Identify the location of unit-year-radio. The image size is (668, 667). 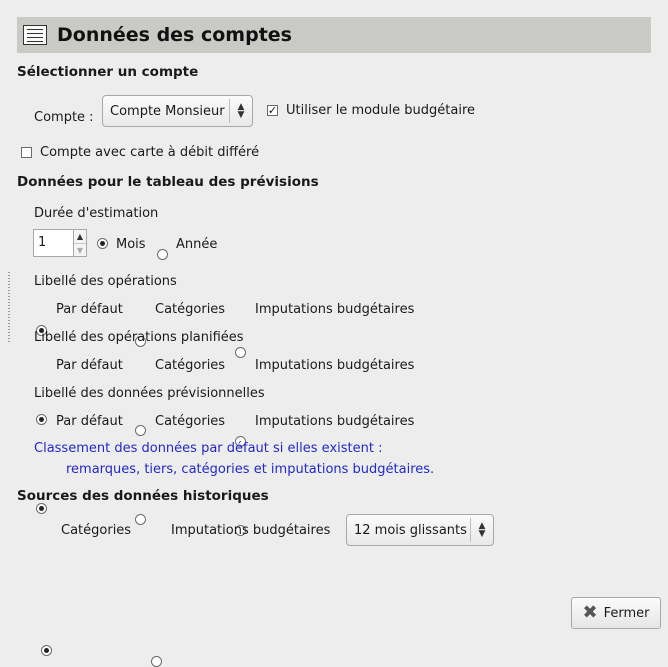
(162, 254).